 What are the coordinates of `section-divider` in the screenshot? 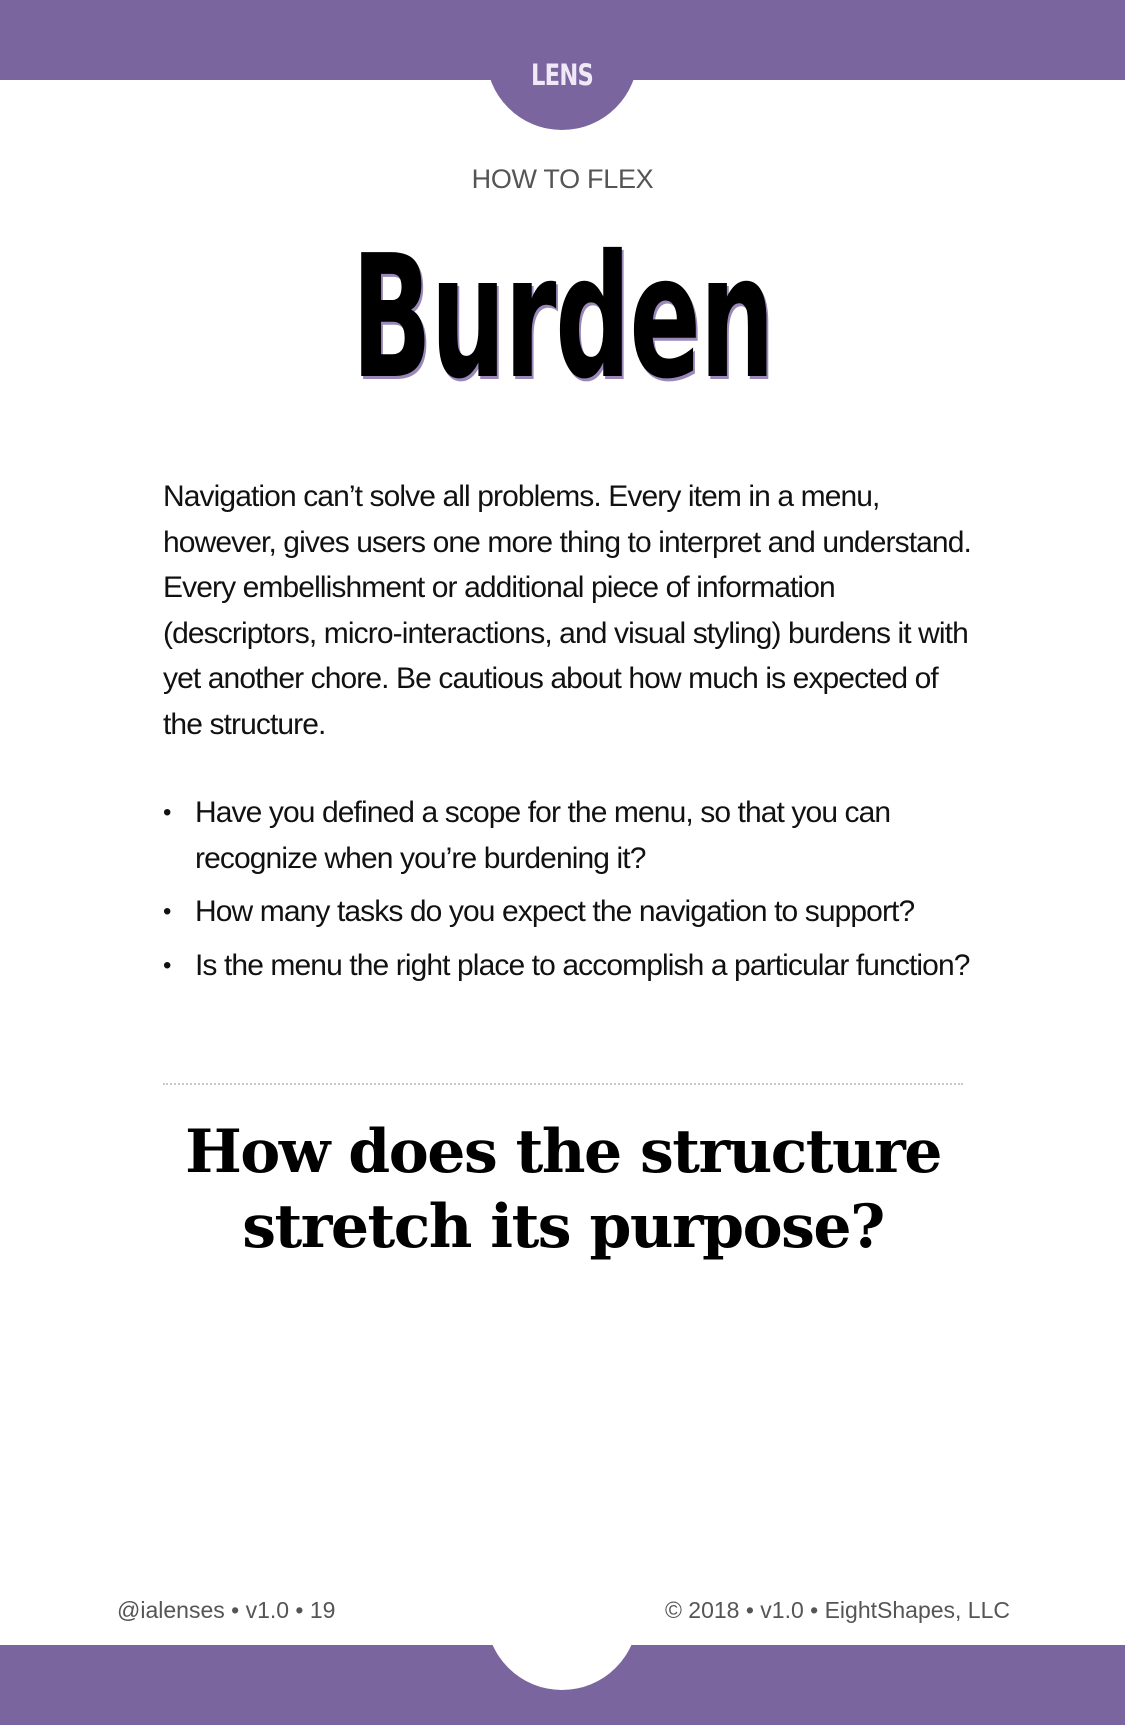 It's located at (563, 1084).